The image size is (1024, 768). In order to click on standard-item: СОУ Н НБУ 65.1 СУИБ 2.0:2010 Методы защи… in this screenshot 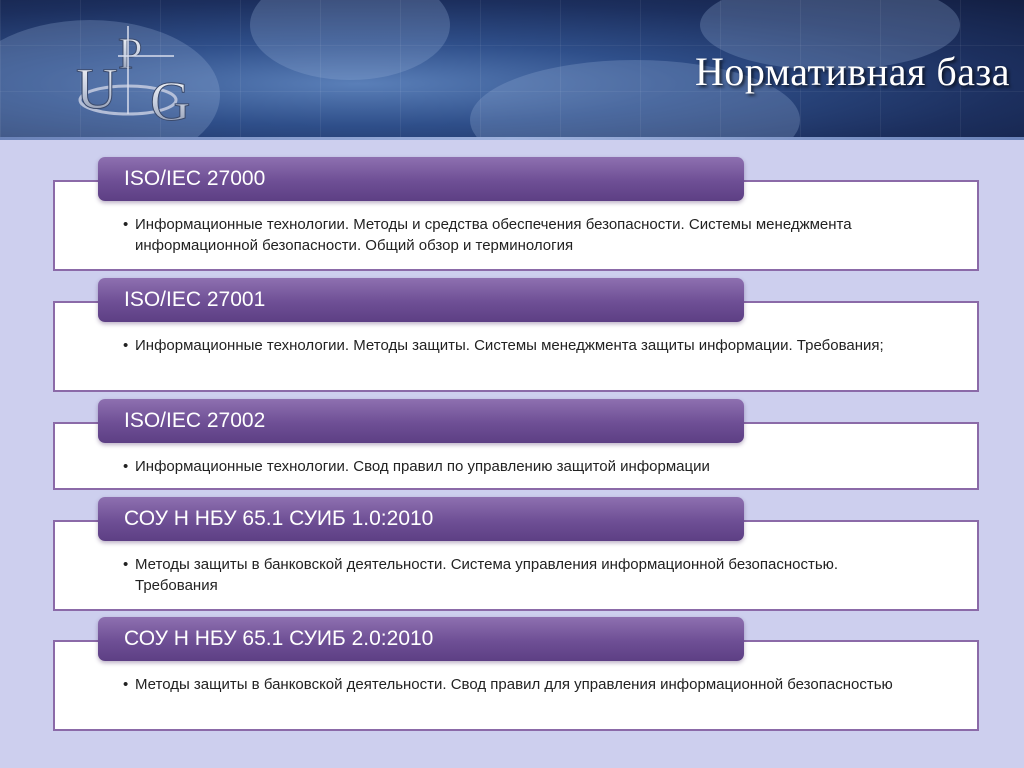, I will do `click(516, 675)`.